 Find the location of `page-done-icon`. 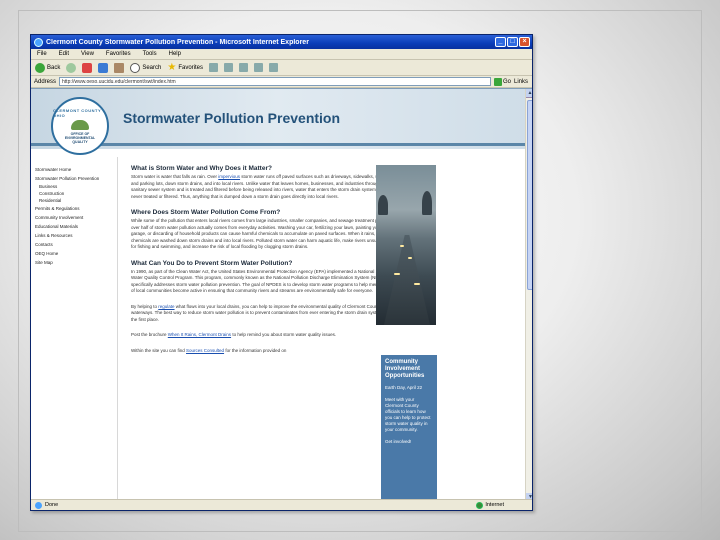

page-done-icon is located at coordinates (38, 505).